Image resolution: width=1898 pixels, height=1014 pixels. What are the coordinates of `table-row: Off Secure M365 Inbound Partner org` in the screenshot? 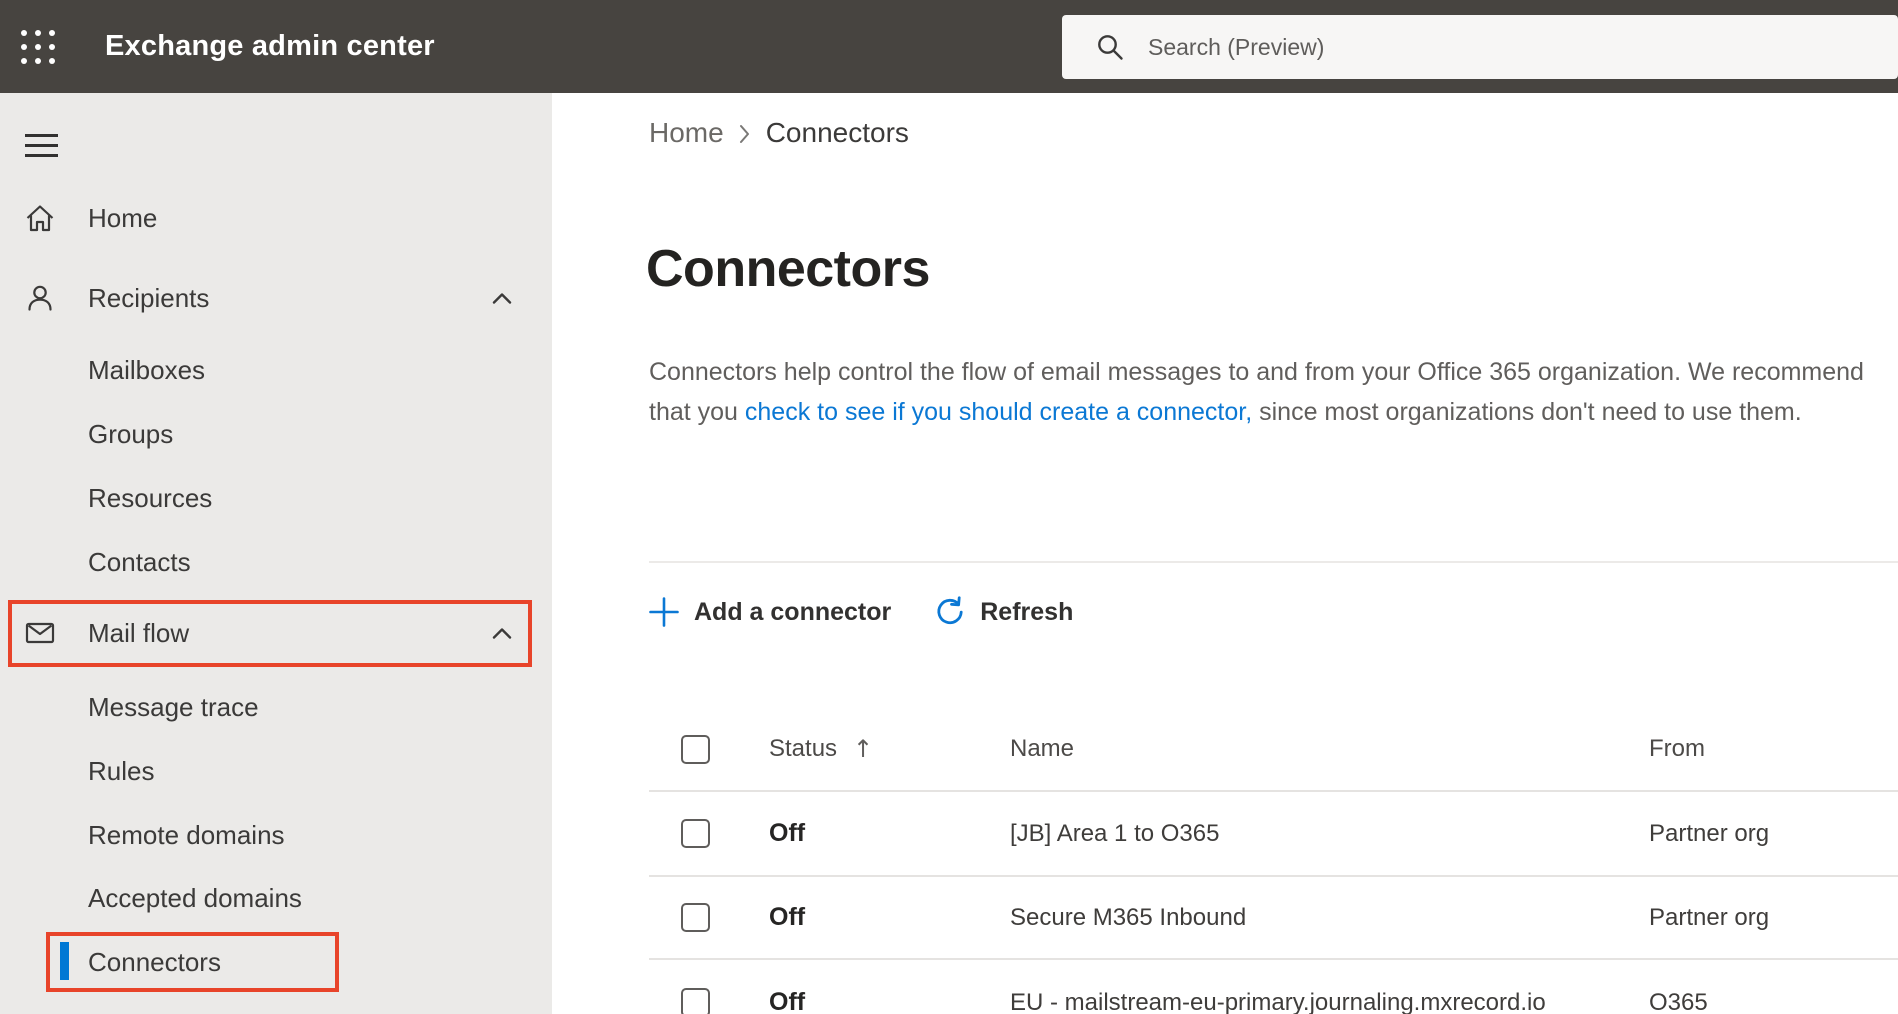 It's located at (1273, 918).